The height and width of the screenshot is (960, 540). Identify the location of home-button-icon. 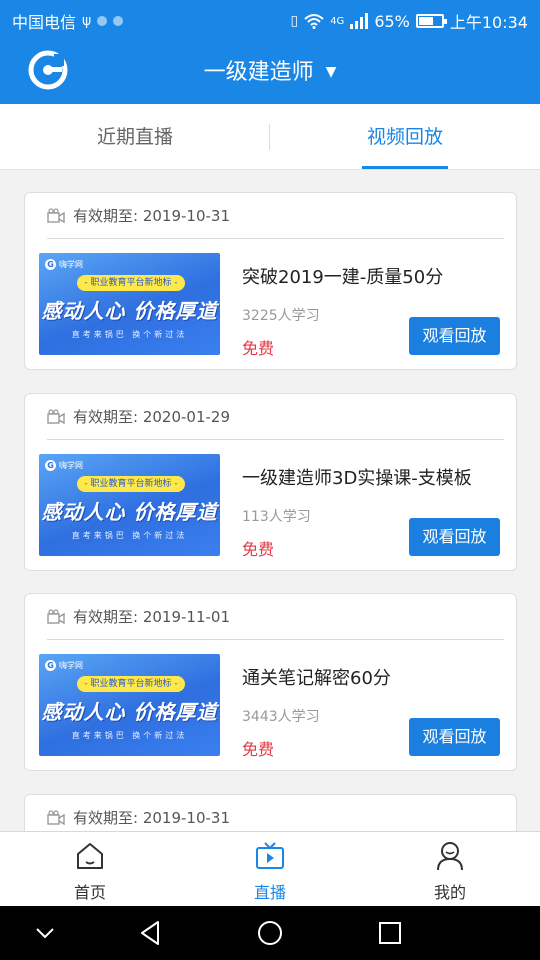
(270, 933).